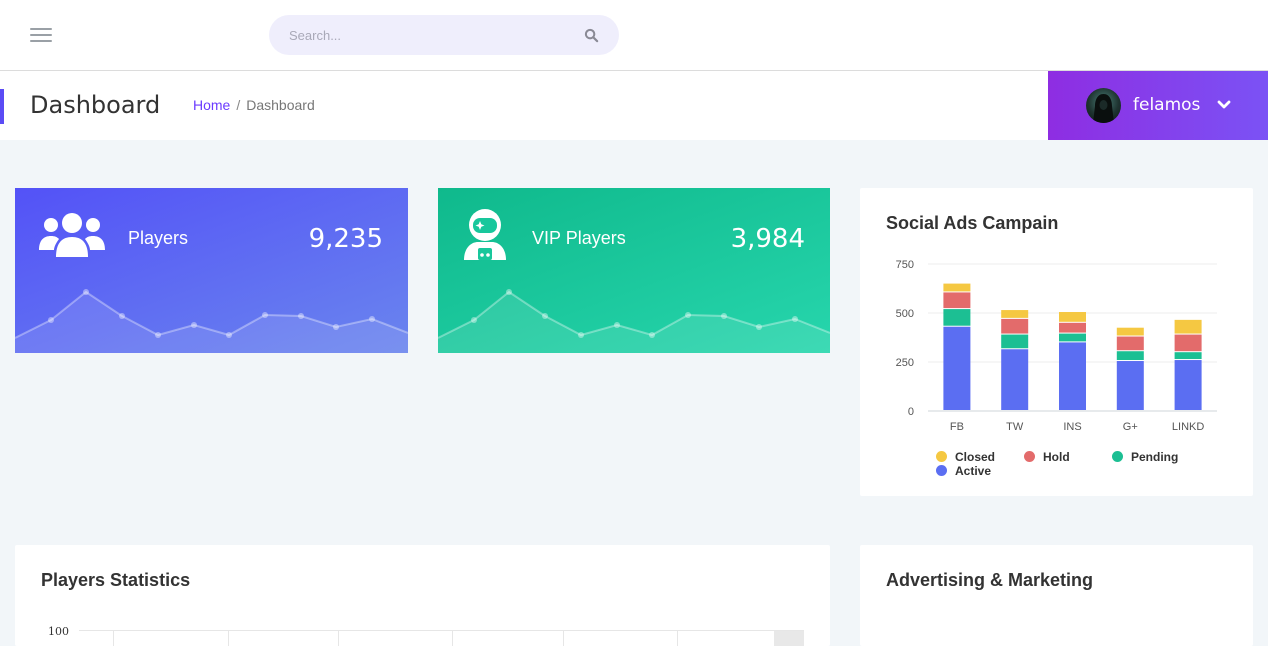 The image size is (1268, 646). I want to click on users-icon, so click(72, 235).